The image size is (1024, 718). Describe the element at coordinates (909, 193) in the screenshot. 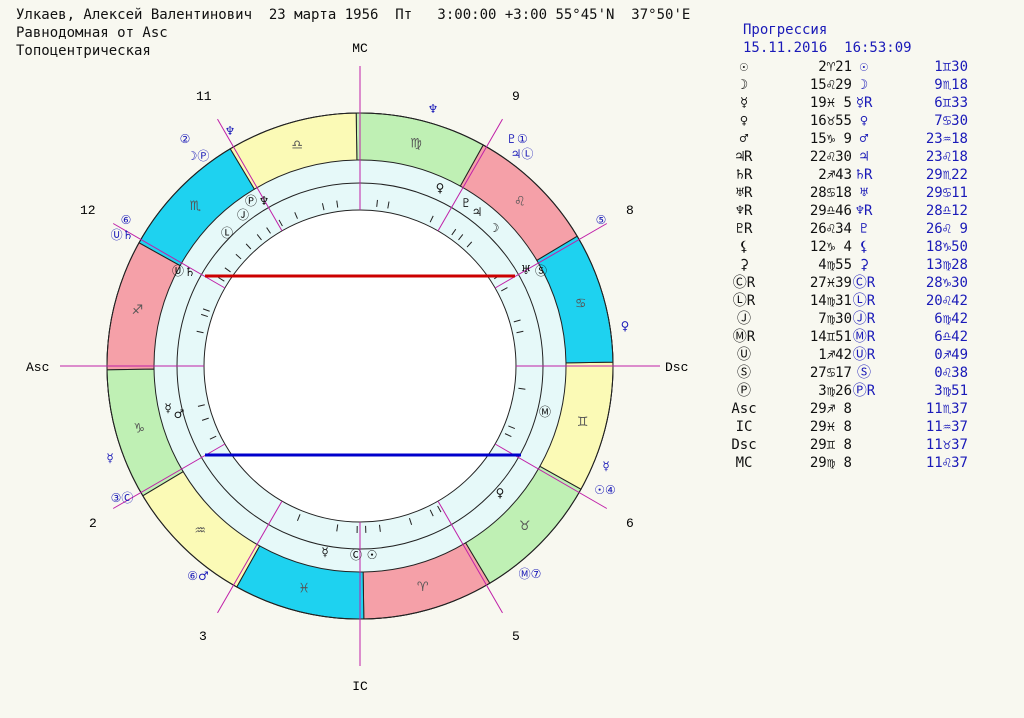

I see `progressed-row: ♅ 29♋11` at that location.